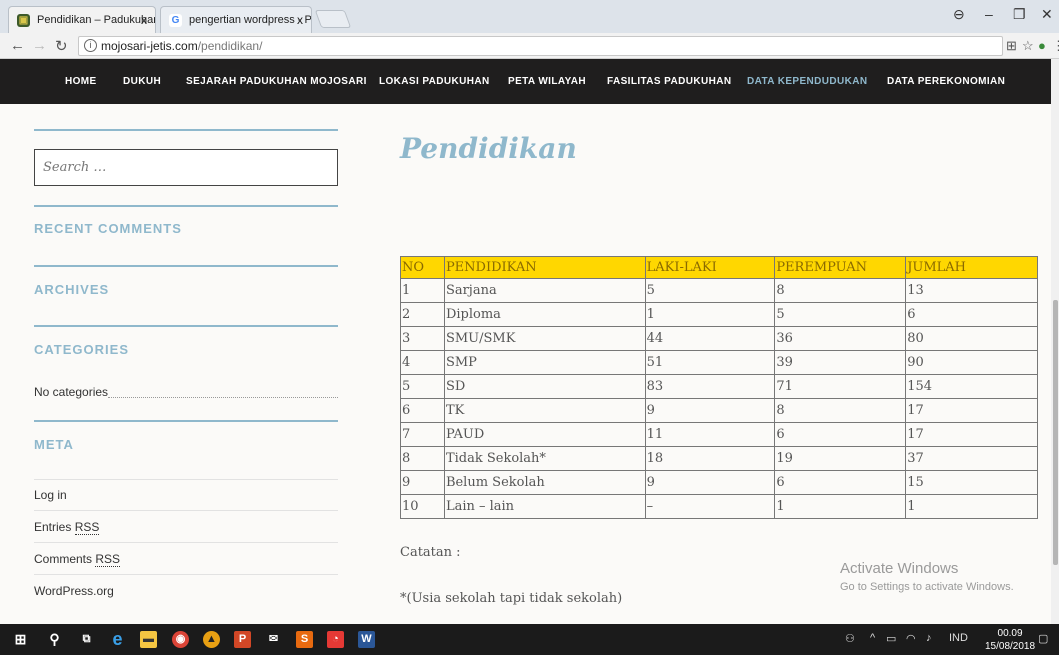 The image size is (1059, 655). What do you see at coordinates (186, 421) in the screenshot?
I see `widget-separator` at bounding box center [186, 421].